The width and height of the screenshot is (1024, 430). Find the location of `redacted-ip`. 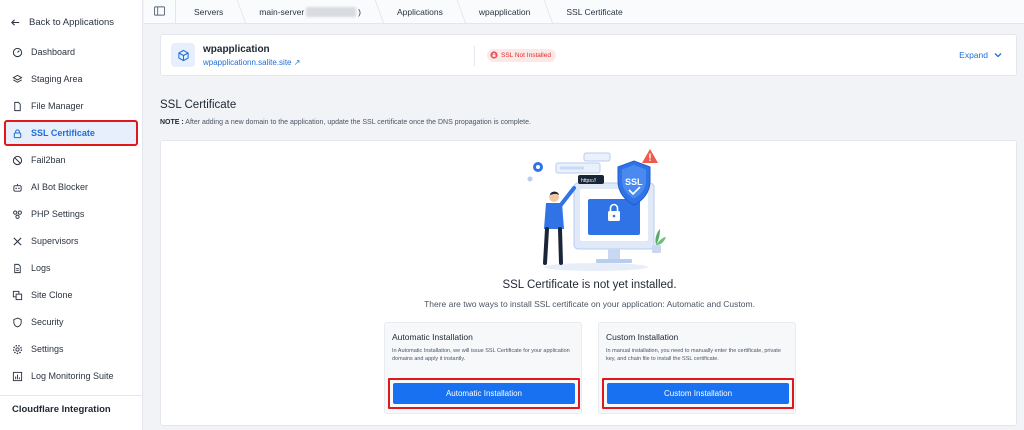

redacted-ip is located at coordinates (331, 11).